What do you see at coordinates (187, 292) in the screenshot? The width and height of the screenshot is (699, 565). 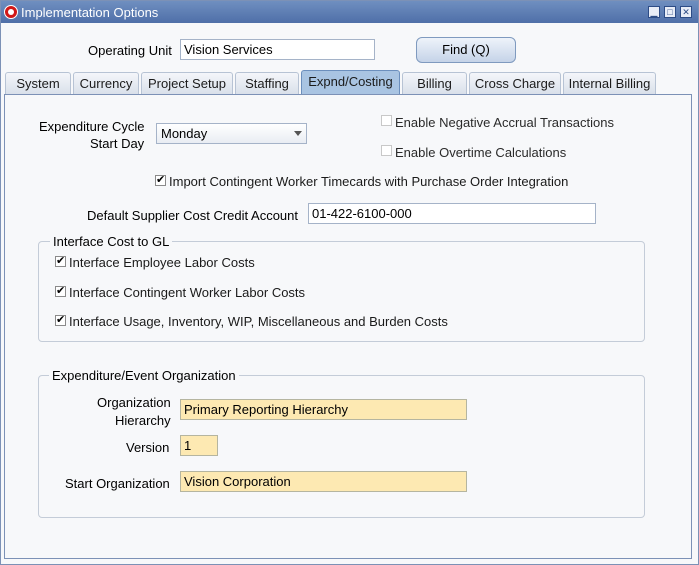 I see `cwk-labor-label: Interface Contingent Worker Labor Costs` at bounding box center [187, 292].